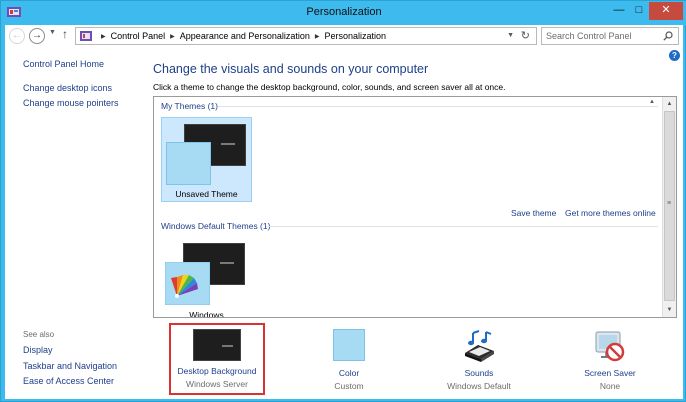 This screenshot has height=402, width=686. I want to click on theme-name: Unsaved Theme, so click(206, 194).